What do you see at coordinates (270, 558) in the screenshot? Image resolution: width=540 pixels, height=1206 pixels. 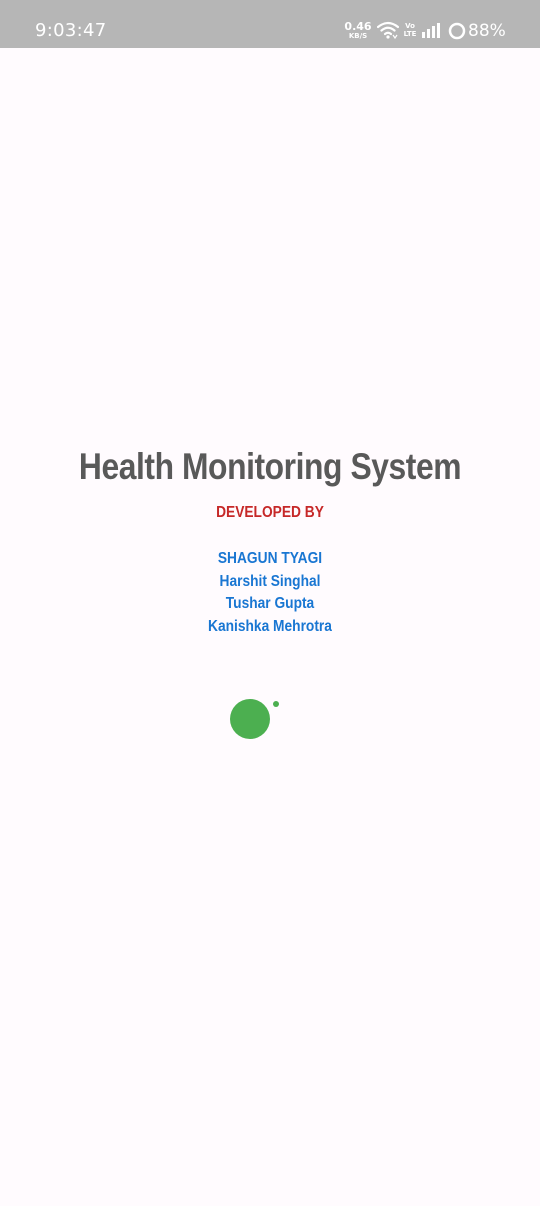 I see `developer-name: SHAGUN TYAGI` at bounding box center [270, 558].